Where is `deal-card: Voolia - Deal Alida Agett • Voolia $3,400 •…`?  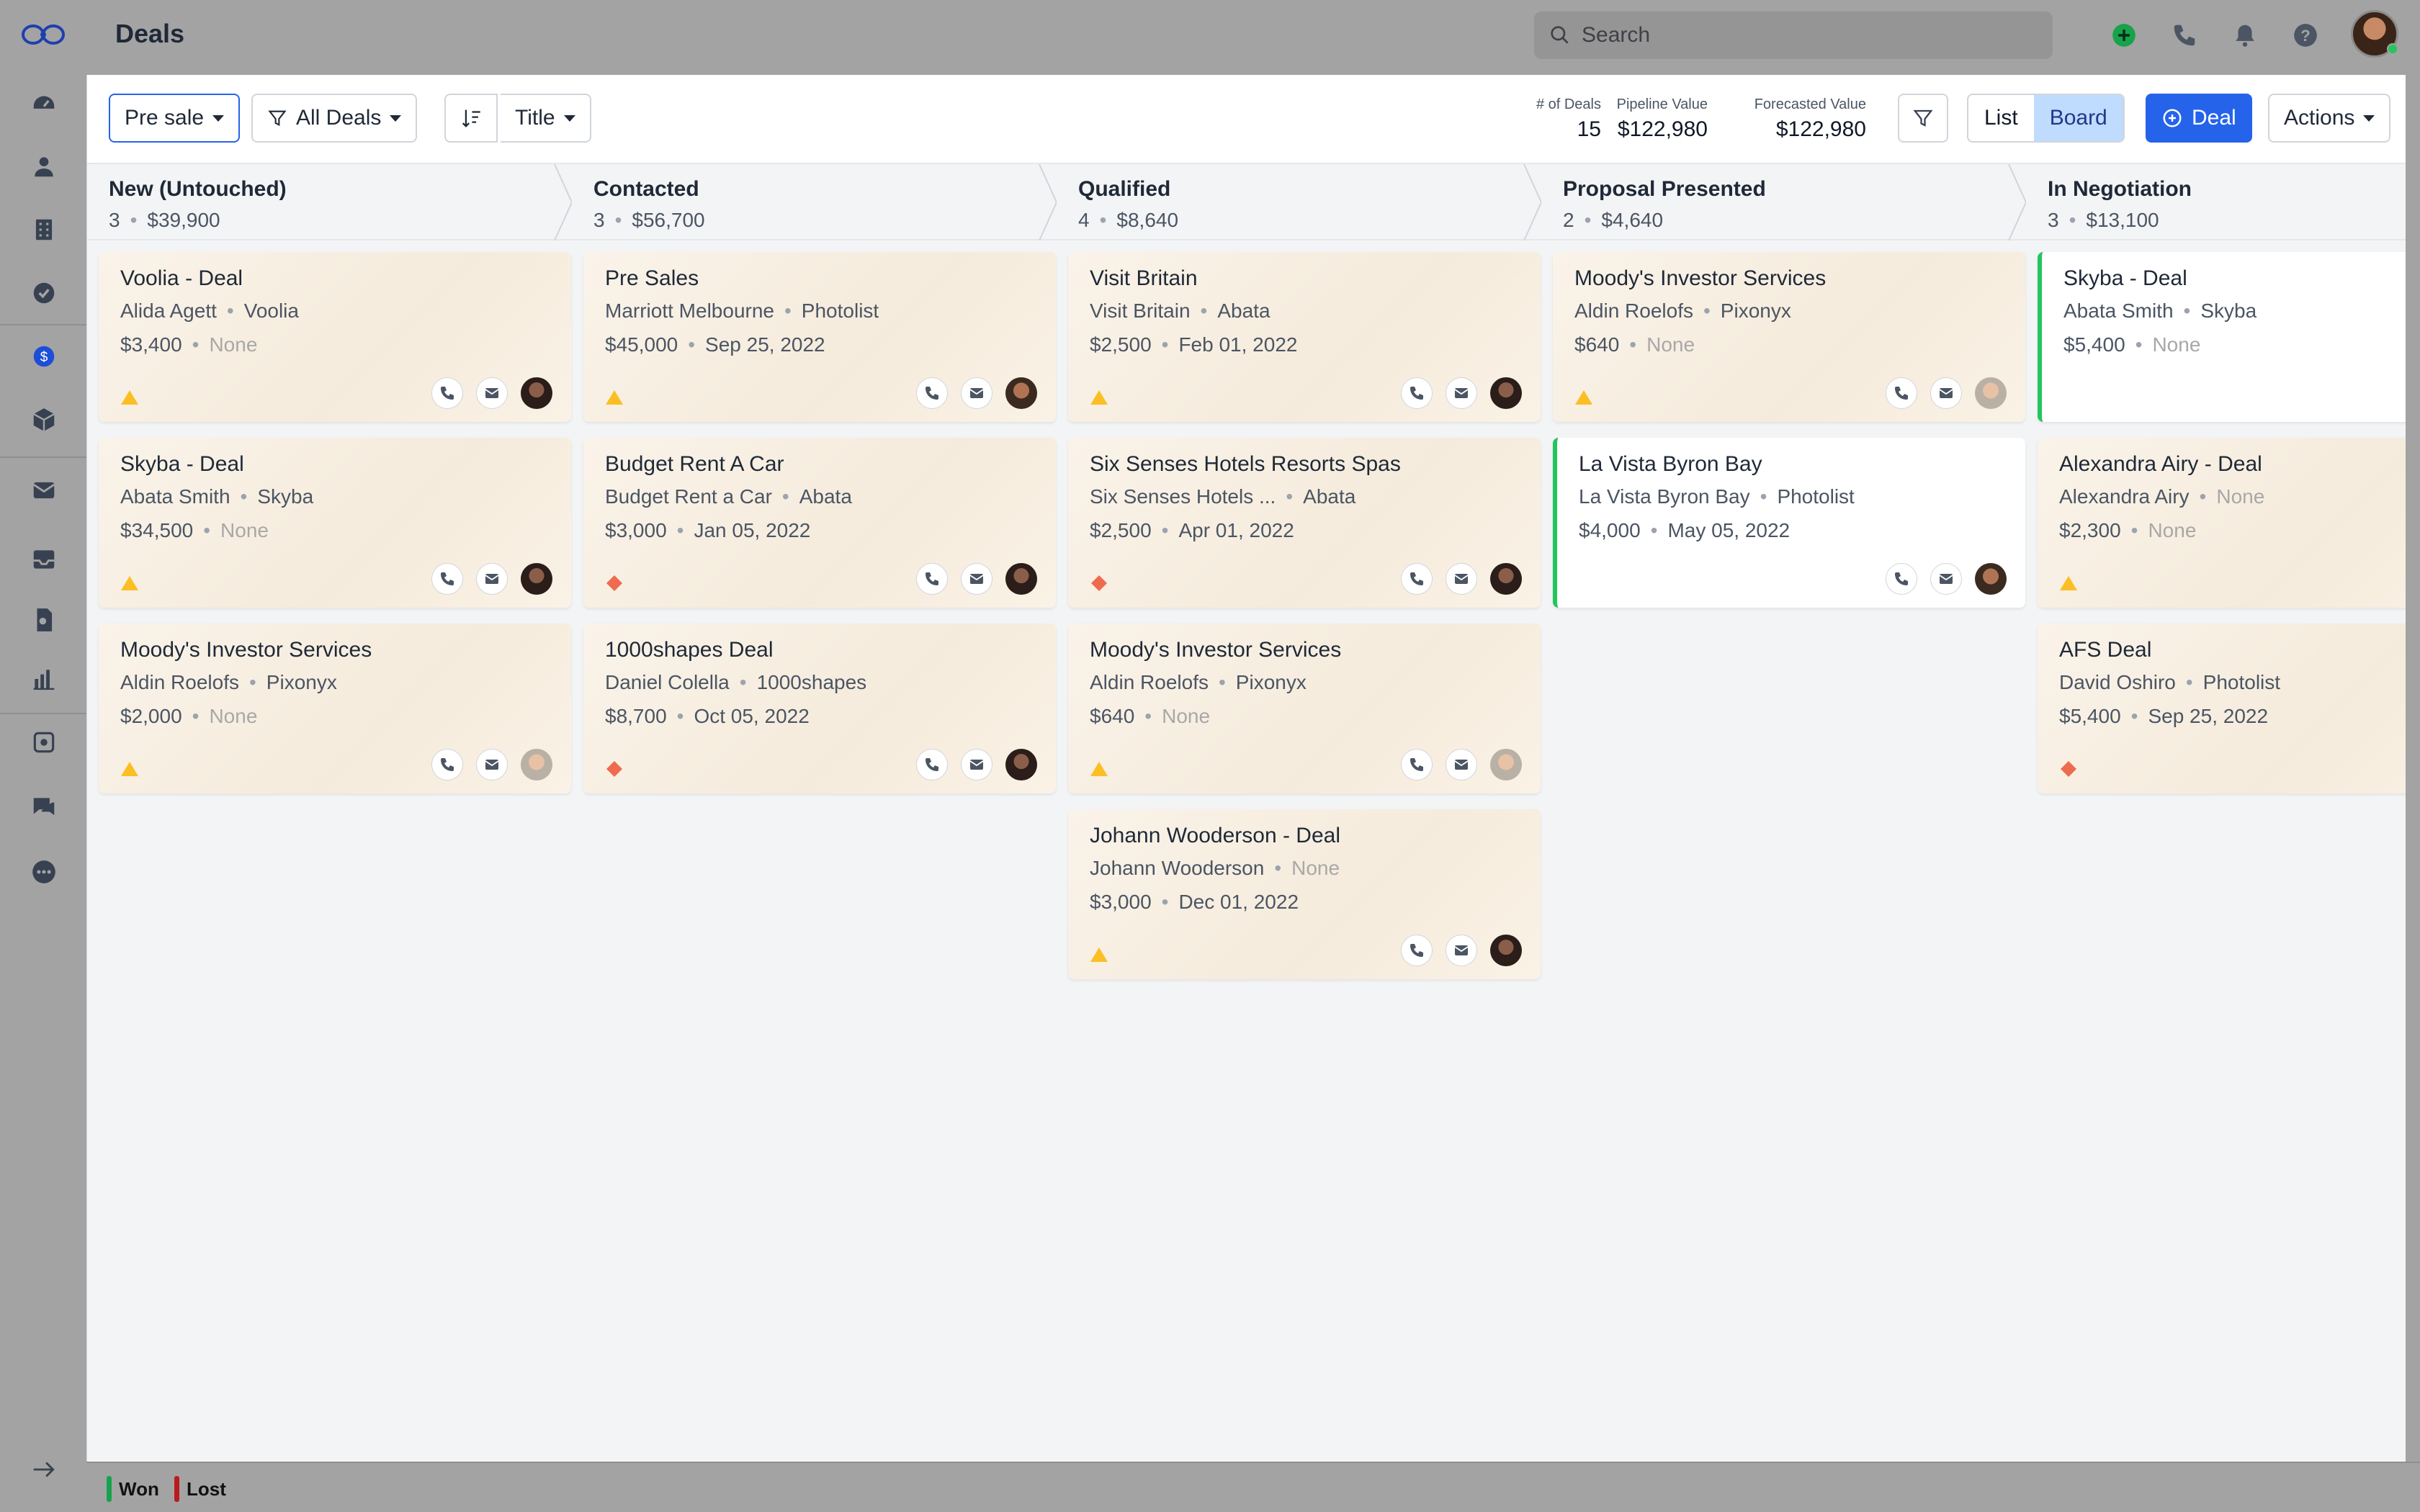 deal-card: Voolia - Deal Alida Agett • Voolia $3,400 •… is located at coordinates (335, 337).